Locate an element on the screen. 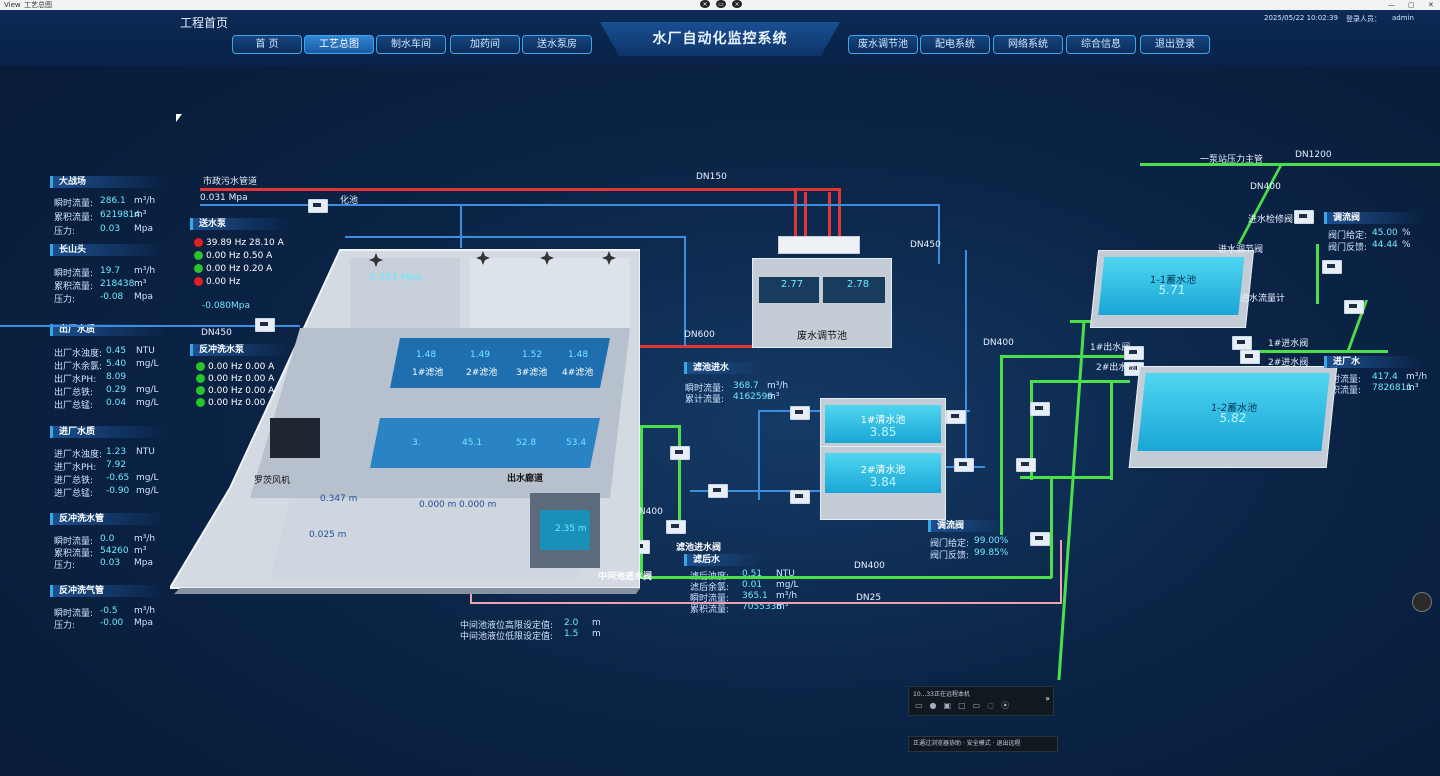  valve-filter is located at coordinates (676, 527).